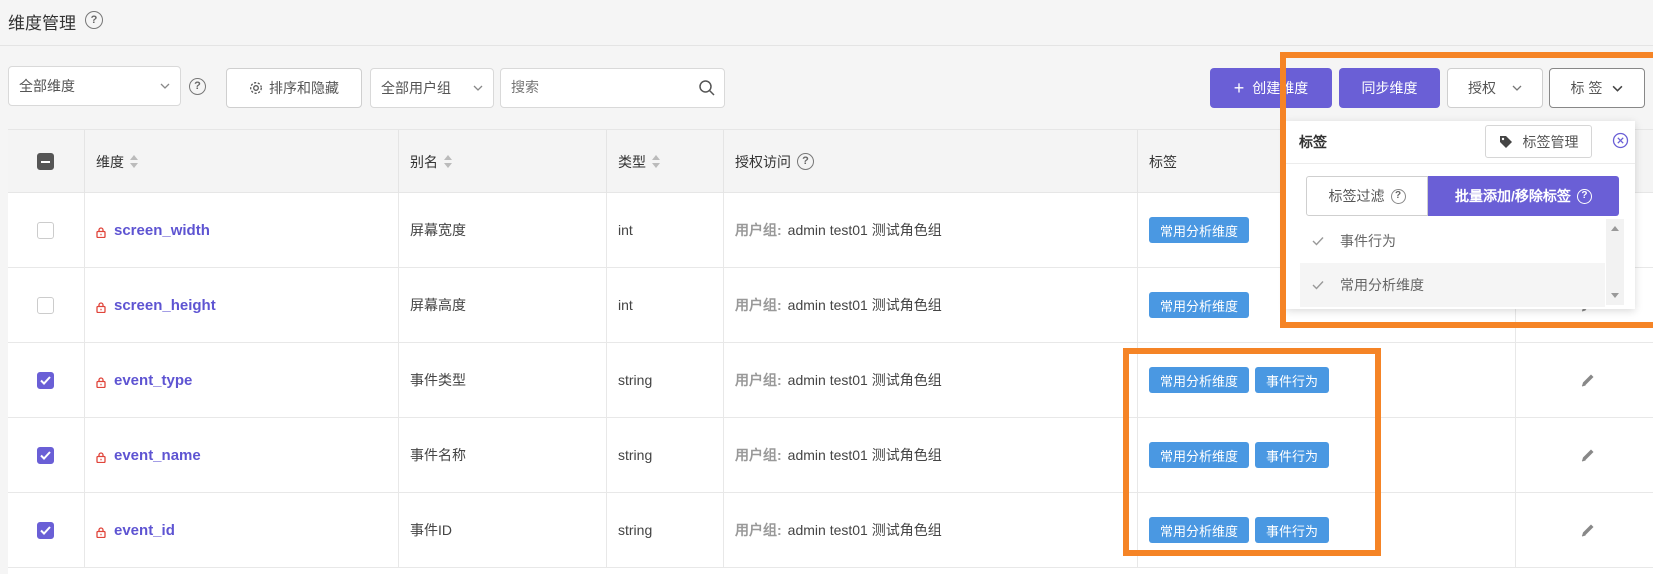 The height and width of the screenshot is (574, 1653). I want to click on header-access: 授权访问 ?, so click(931, 161).